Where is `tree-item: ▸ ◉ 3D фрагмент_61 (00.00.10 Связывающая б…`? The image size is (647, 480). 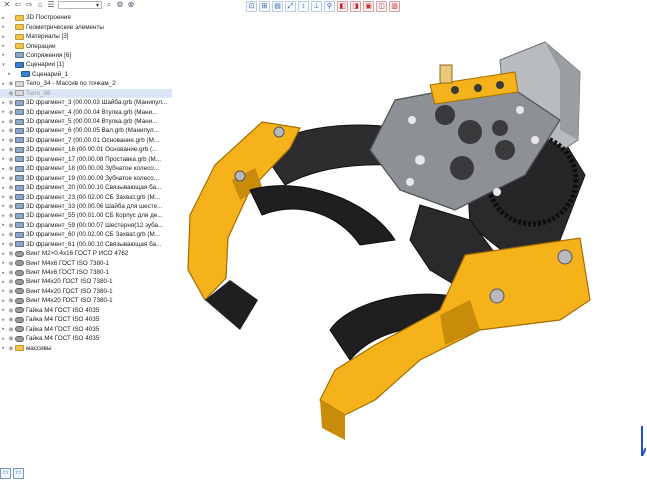 tree-item: ▸ ◉ 3D фрагмент_61 (00.00.10 Связывающая б… is located at coordinates (86, 244).